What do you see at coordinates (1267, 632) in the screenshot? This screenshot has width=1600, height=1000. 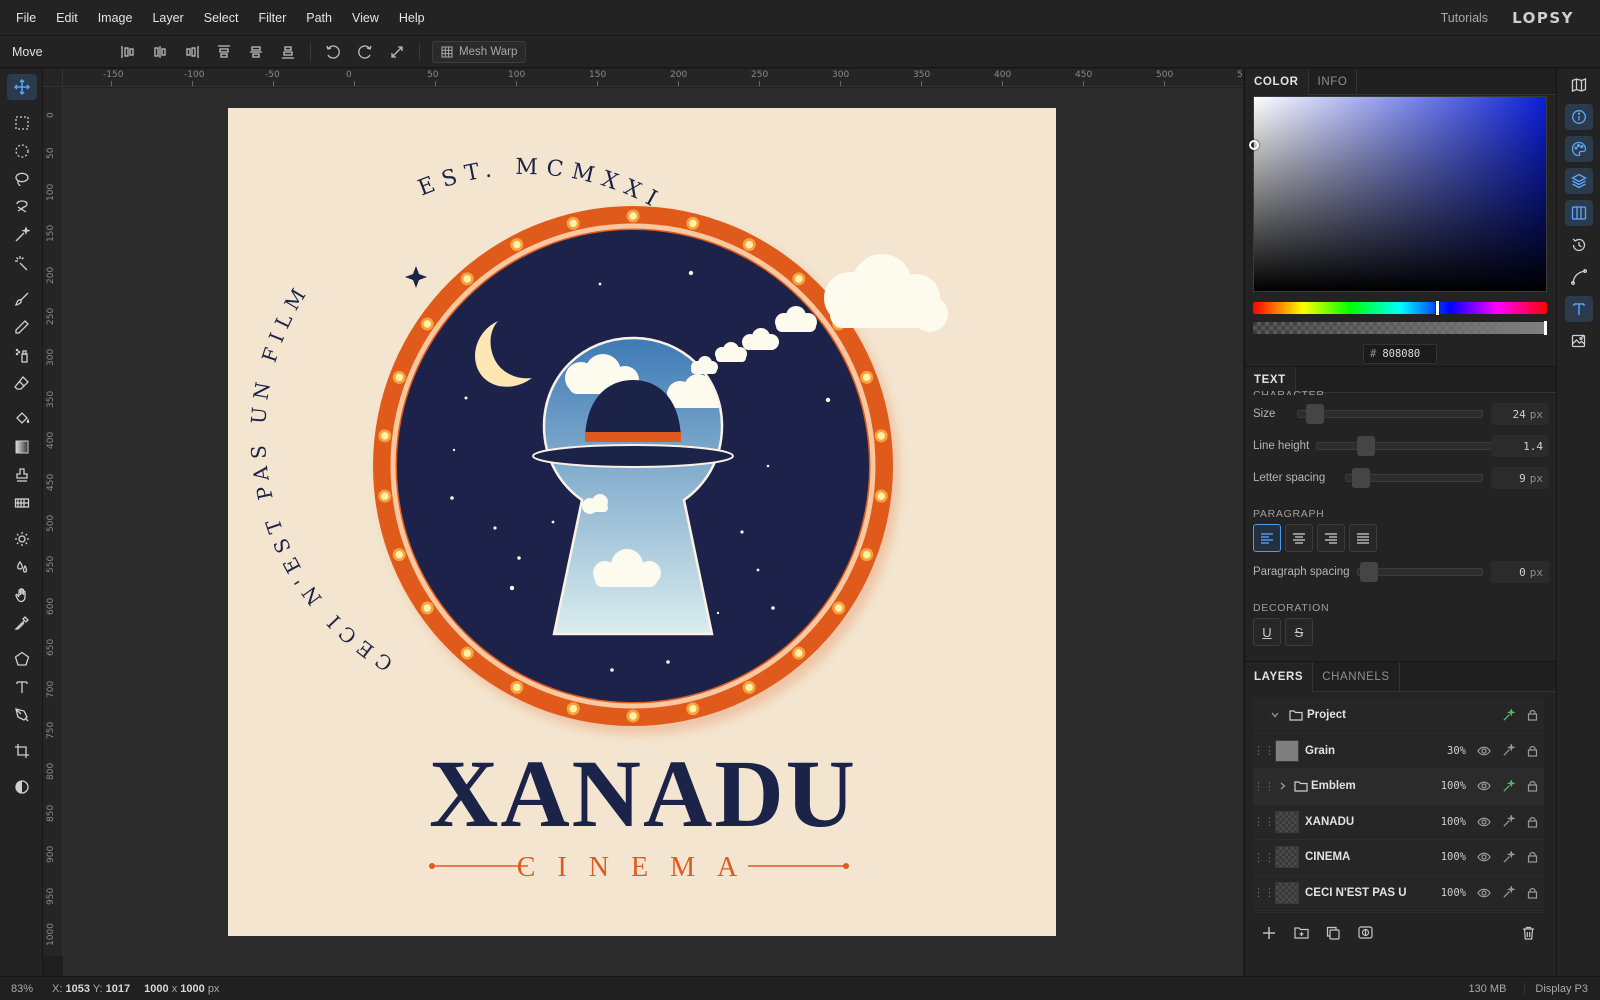 I see `underline-button: U` at bounding box center [1267, 632].